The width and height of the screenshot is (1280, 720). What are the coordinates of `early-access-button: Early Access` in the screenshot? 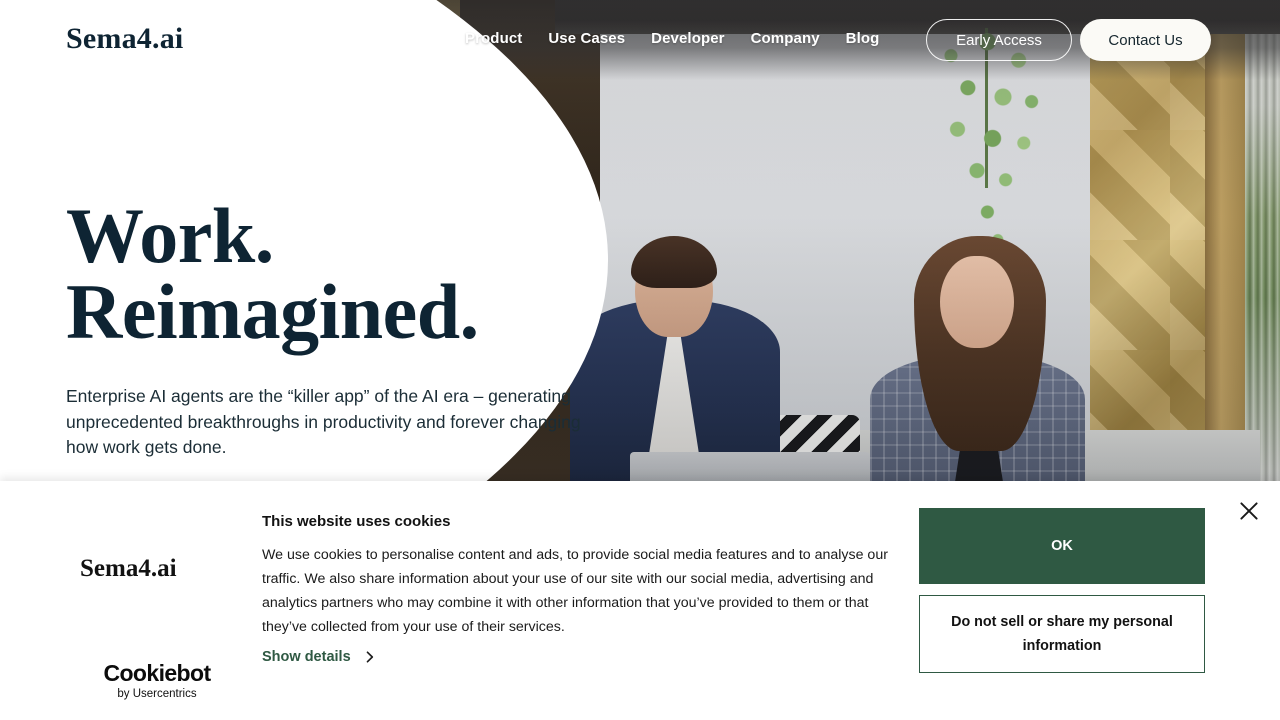 It's located at (999, 40).